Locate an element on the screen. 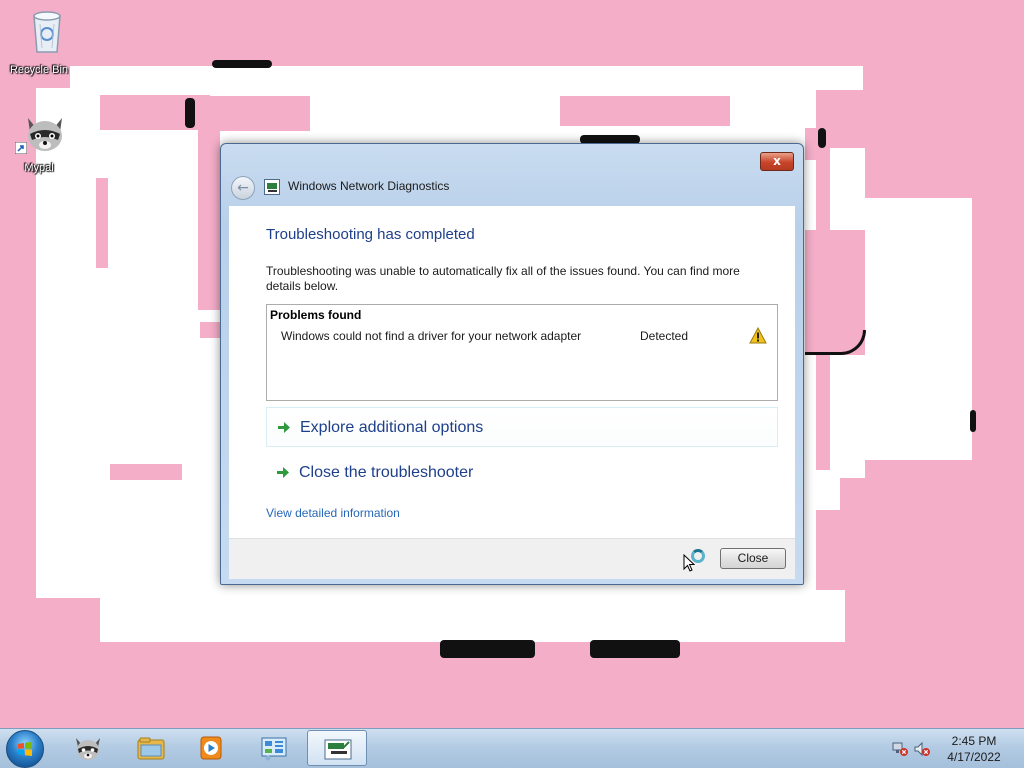 The height and width of the screenshot is (768, 1024). start-button is located at coordinates (25, 749).